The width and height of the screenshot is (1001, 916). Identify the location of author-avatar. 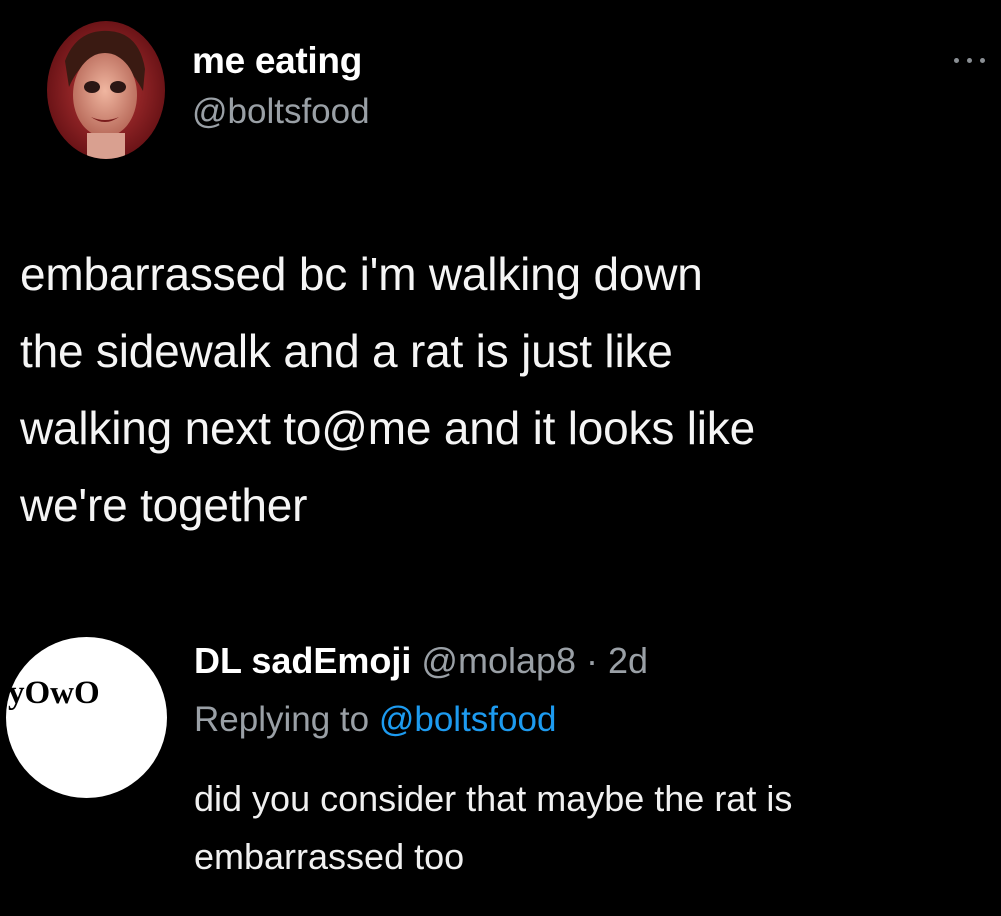
(106, 90).